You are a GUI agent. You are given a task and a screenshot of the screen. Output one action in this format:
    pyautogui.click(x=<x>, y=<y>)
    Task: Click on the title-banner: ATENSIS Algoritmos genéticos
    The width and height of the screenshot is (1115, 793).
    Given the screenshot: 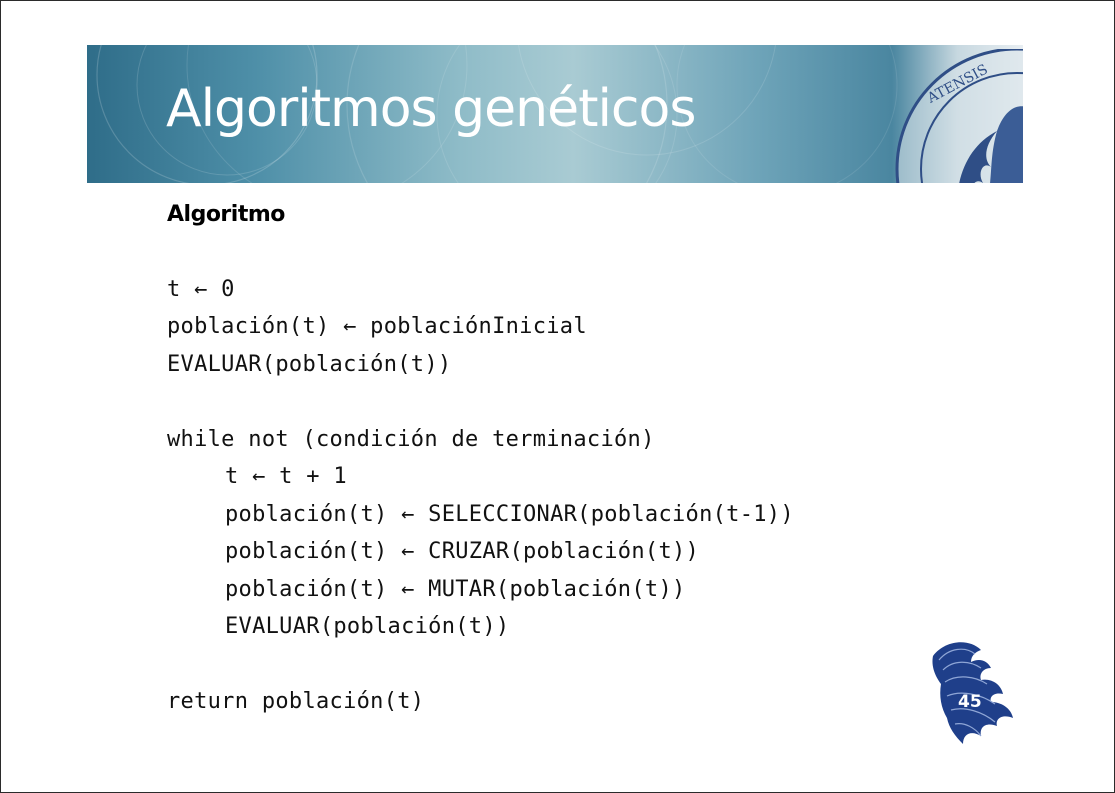 What is the action you would take?
    pyautogui.click(x=555, y=114)
    